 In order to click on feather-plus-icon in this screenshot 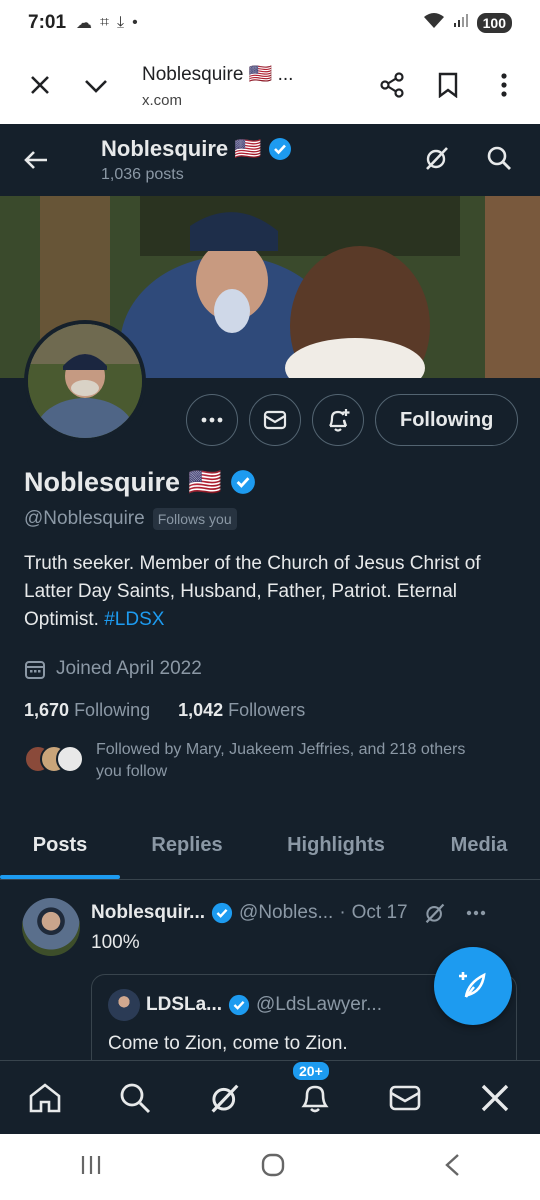, I will do `click(472, 985)`.